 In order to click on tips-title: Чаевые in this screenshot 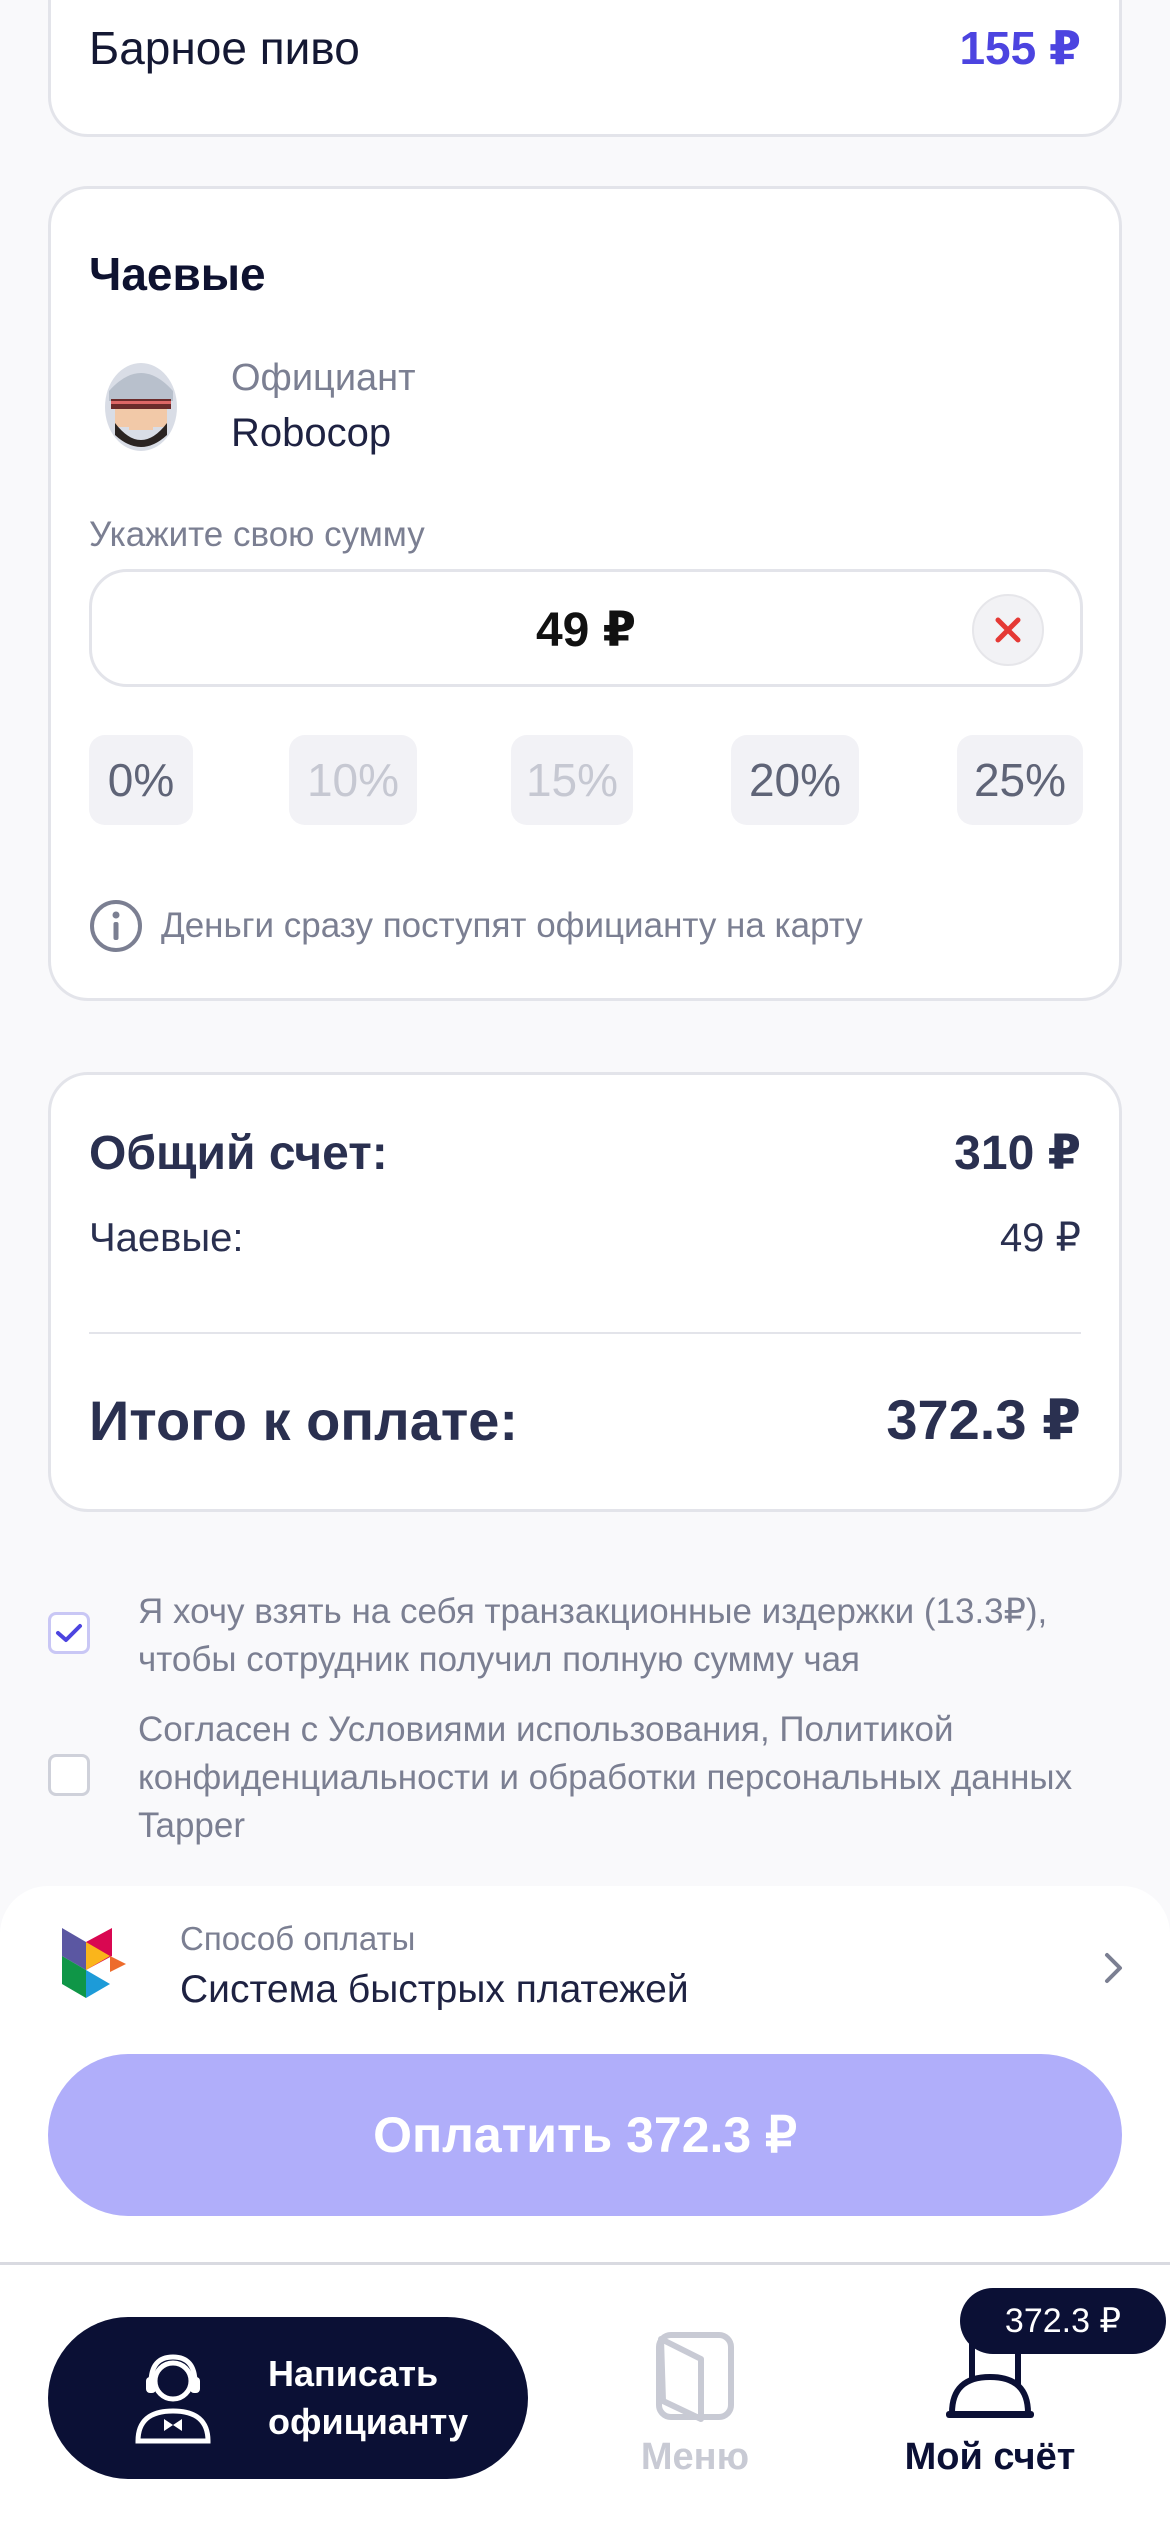, I will do `click(177, 274)`.